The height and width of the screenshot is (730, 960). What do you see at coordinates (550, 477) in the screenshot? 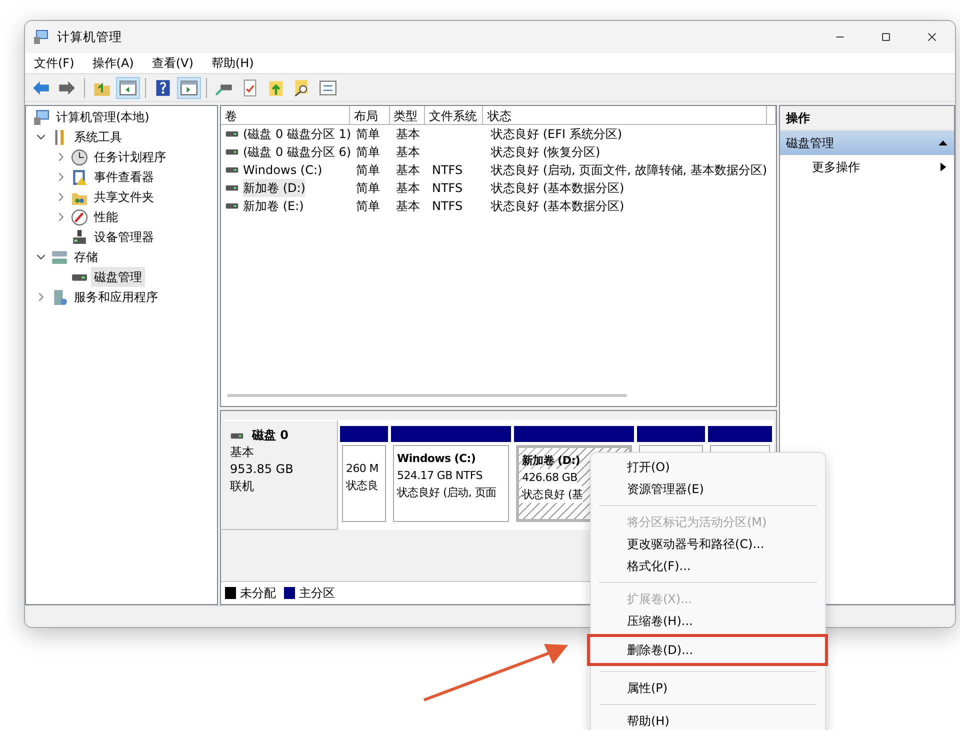
I see `partition-info: 426.68 GB` at bounding box center [550, 477].